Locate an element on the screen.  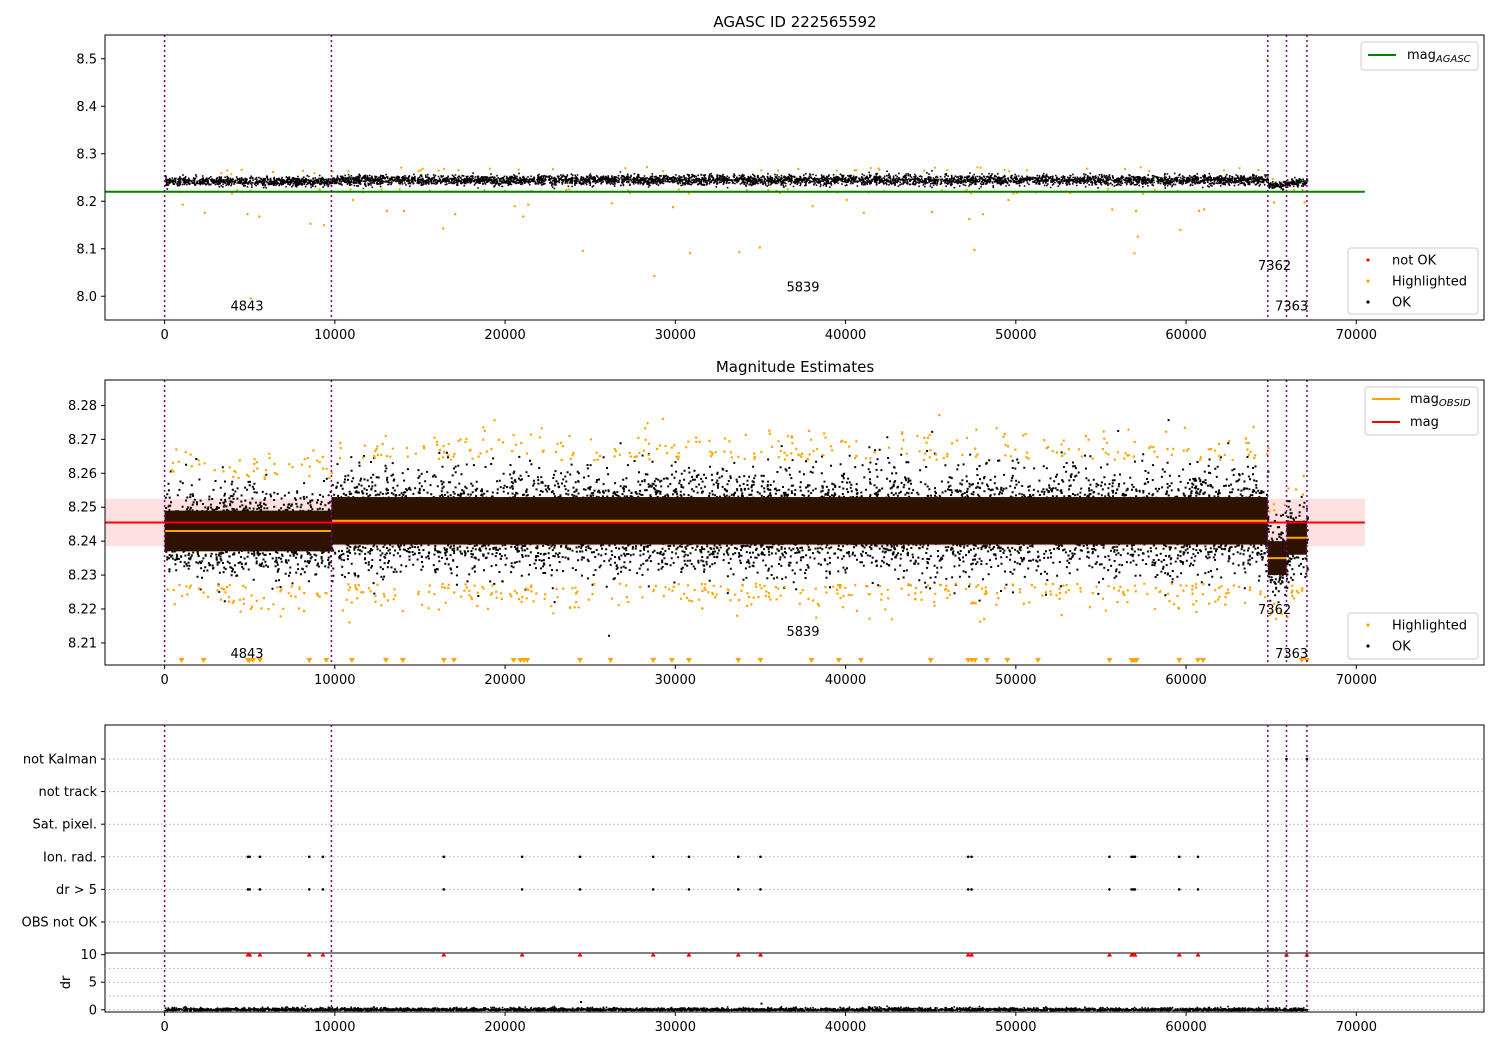
legend-subscript: OBSID is located at coordinates (1455, 403).